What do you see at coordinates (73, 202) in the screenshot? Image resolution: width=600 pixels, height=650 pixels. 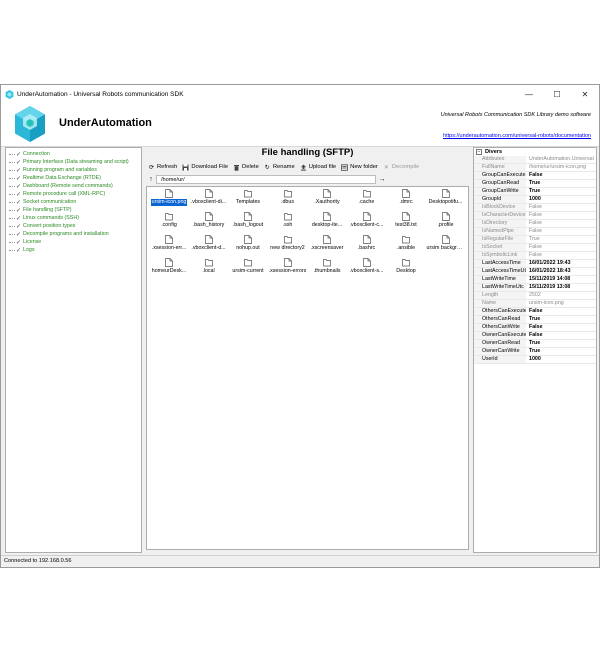 I see `nav-item: ✓ Socket communication` at bounding box center [73, 202].